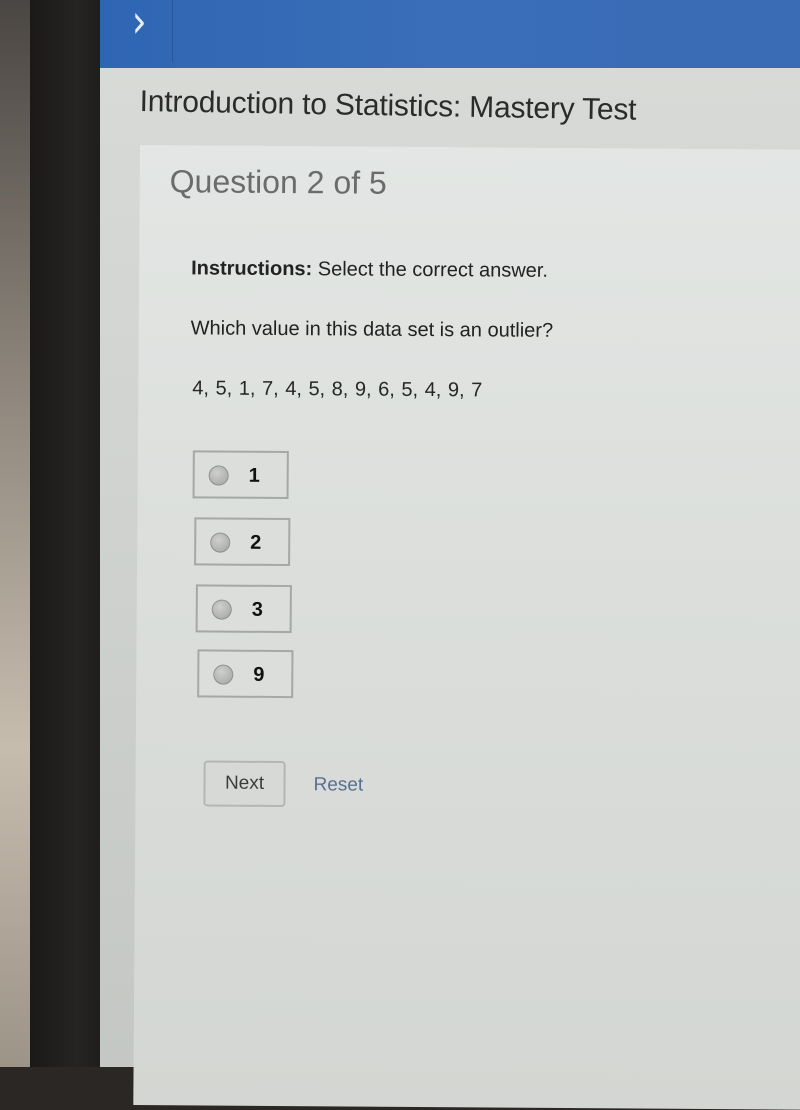  Describe the element at coordinates (172, 31) in the screenshot. I see `topbar-divider` at that location.